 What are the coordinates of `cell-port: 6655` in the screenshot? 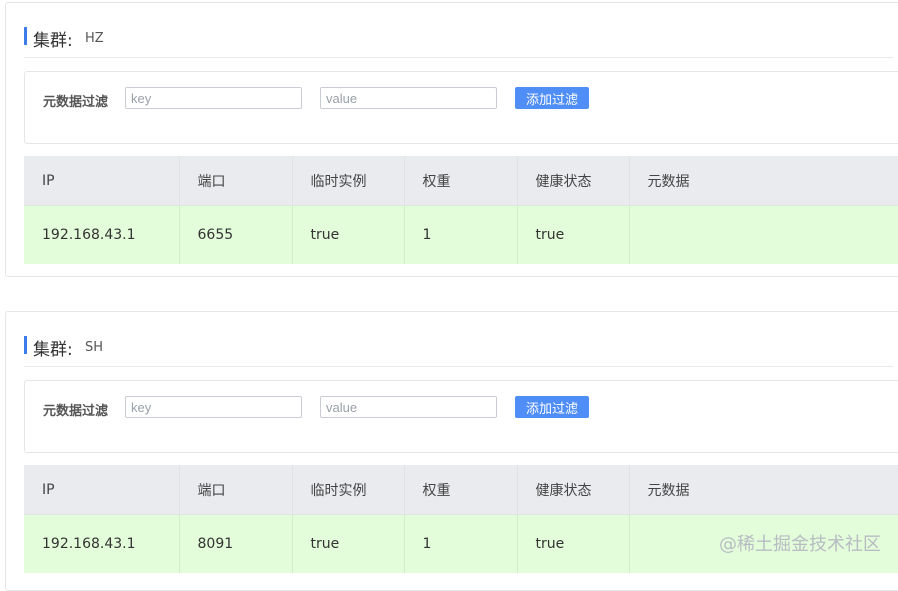 It's located at (236, 234).